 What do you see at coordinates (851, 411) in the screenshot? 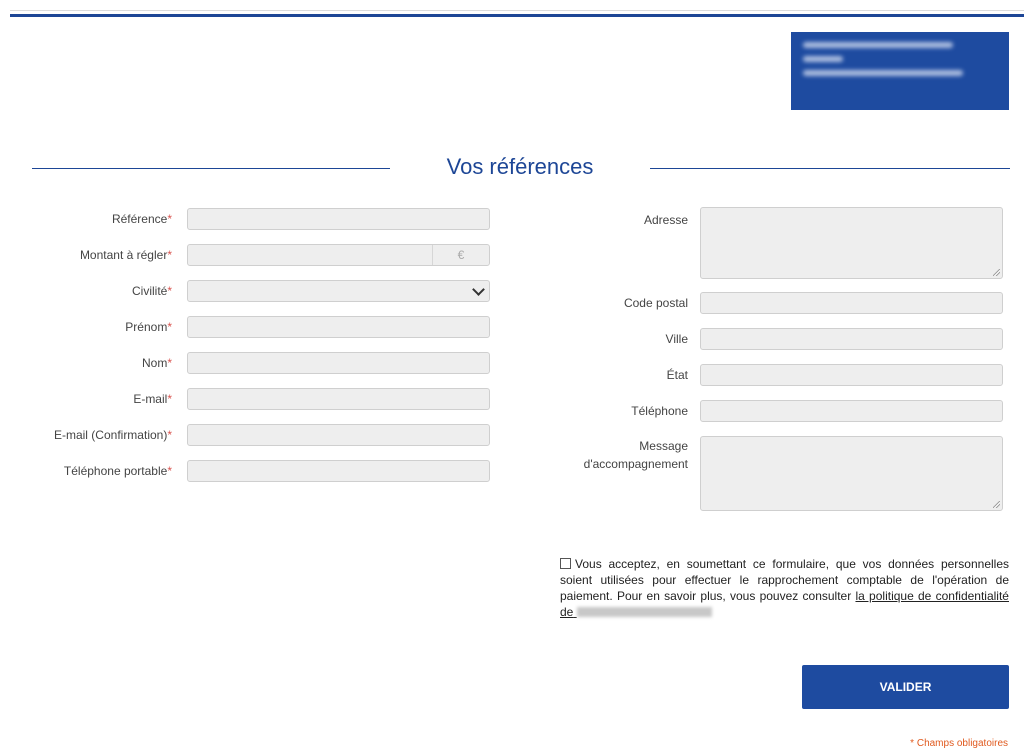
I see `phone-input` at bounding box center [851, 411].